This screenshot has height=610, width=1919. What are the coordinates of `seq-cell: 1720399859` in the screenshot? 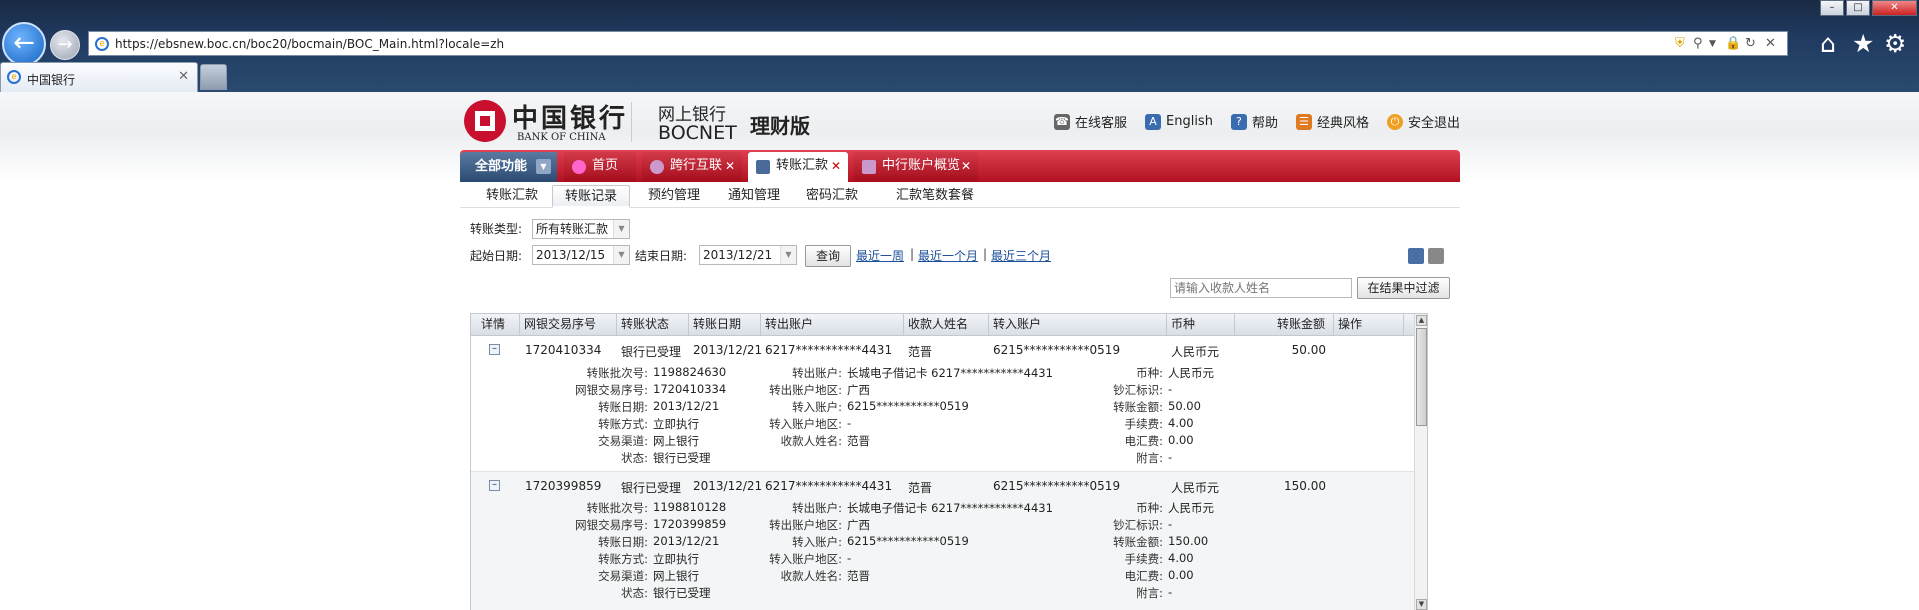 It's located at (563, 486).